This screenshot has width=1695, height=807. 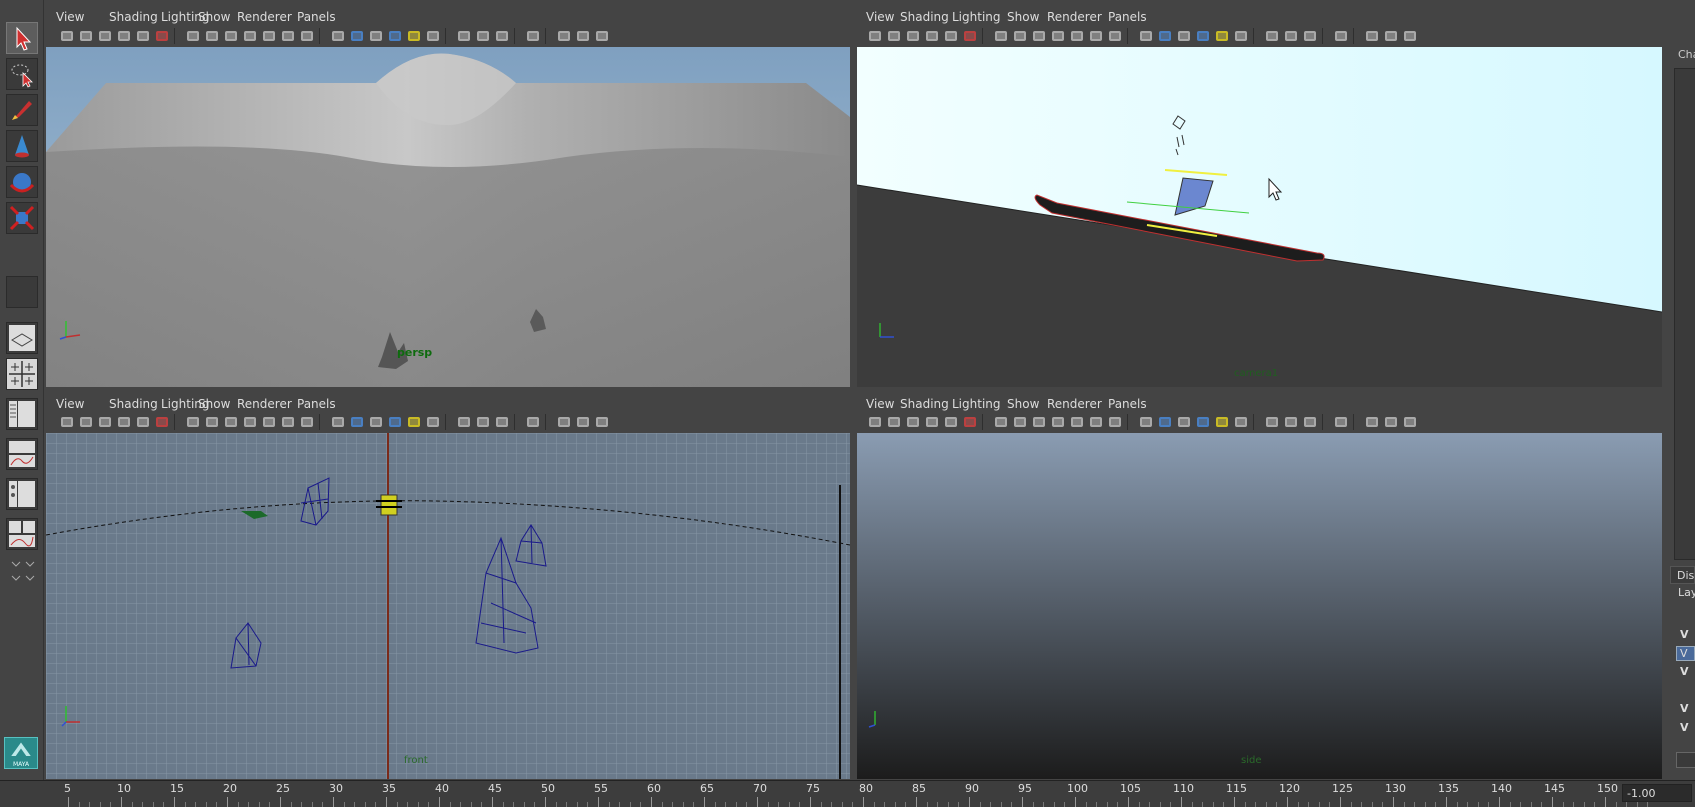 What do you see at coordinates (1685, 760) in the screenshot?
I see `scroll-arrow-icon` at bounding box center [1685, 760].